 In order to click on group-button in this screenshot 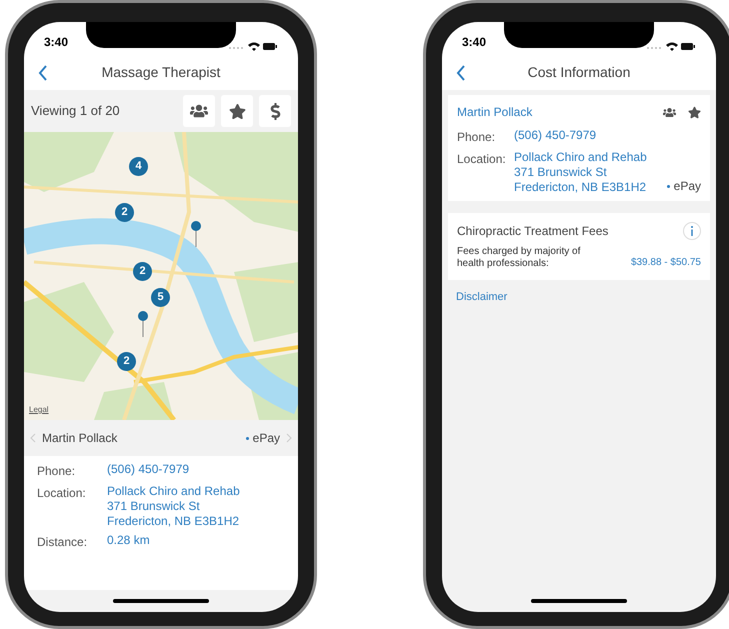, I will do `click(199, 111)`.